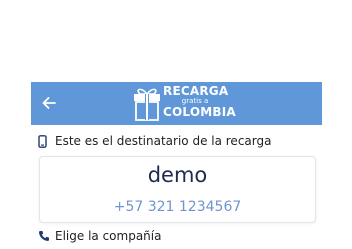 The width and height of the screenshot is (352, 249). I want to click on phone-handset-icon, so click(45, 236).